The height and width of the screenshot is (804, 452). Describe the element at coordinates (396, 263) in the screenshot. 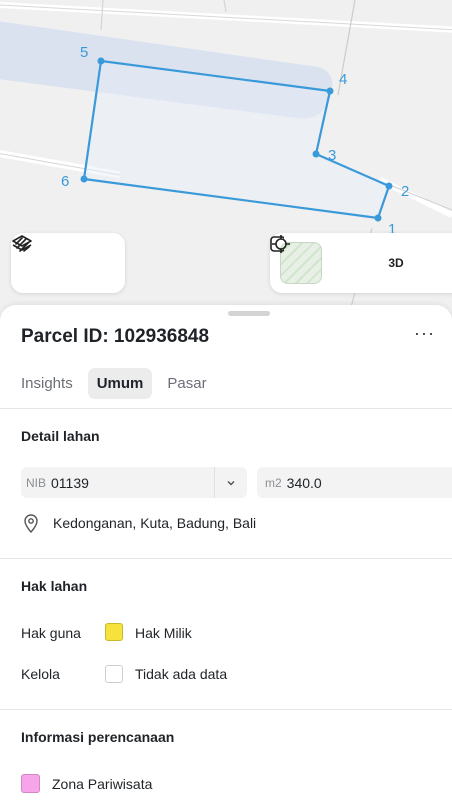

I see `view-3d-button: 3D` at that location.